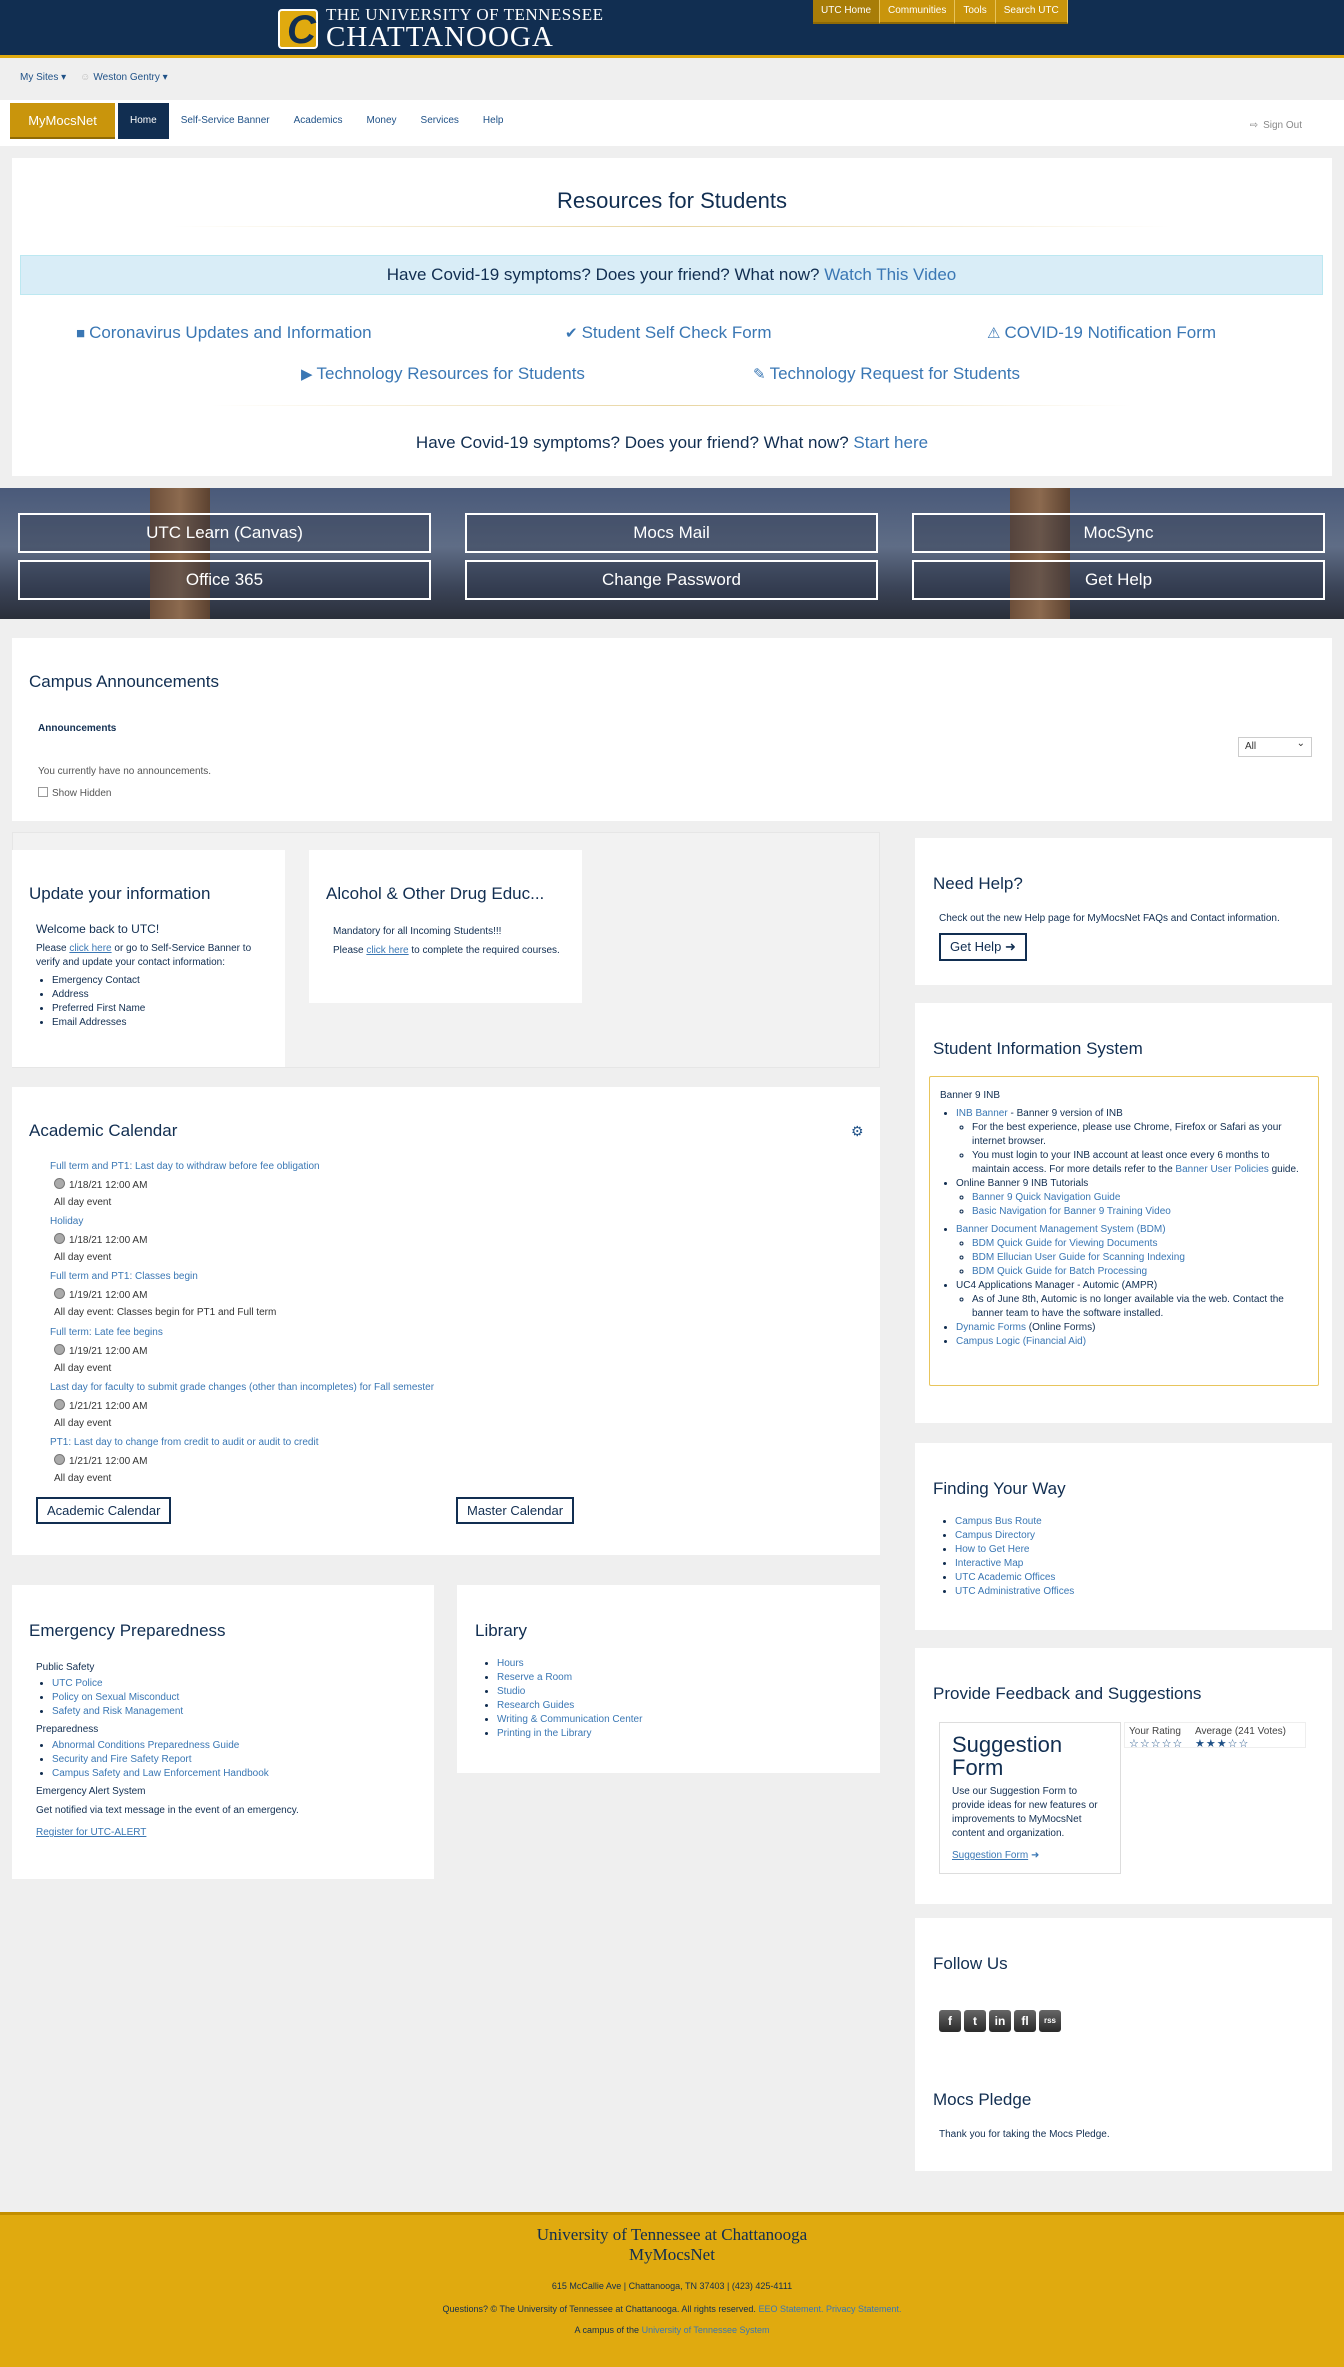 The image size is (1344, 2367). What do you see at coordinates (122, 1759) in the screenshot?
I see `security-fire-safety-link: Security and Fire Safety Report` at bounding box center [122, 1759].